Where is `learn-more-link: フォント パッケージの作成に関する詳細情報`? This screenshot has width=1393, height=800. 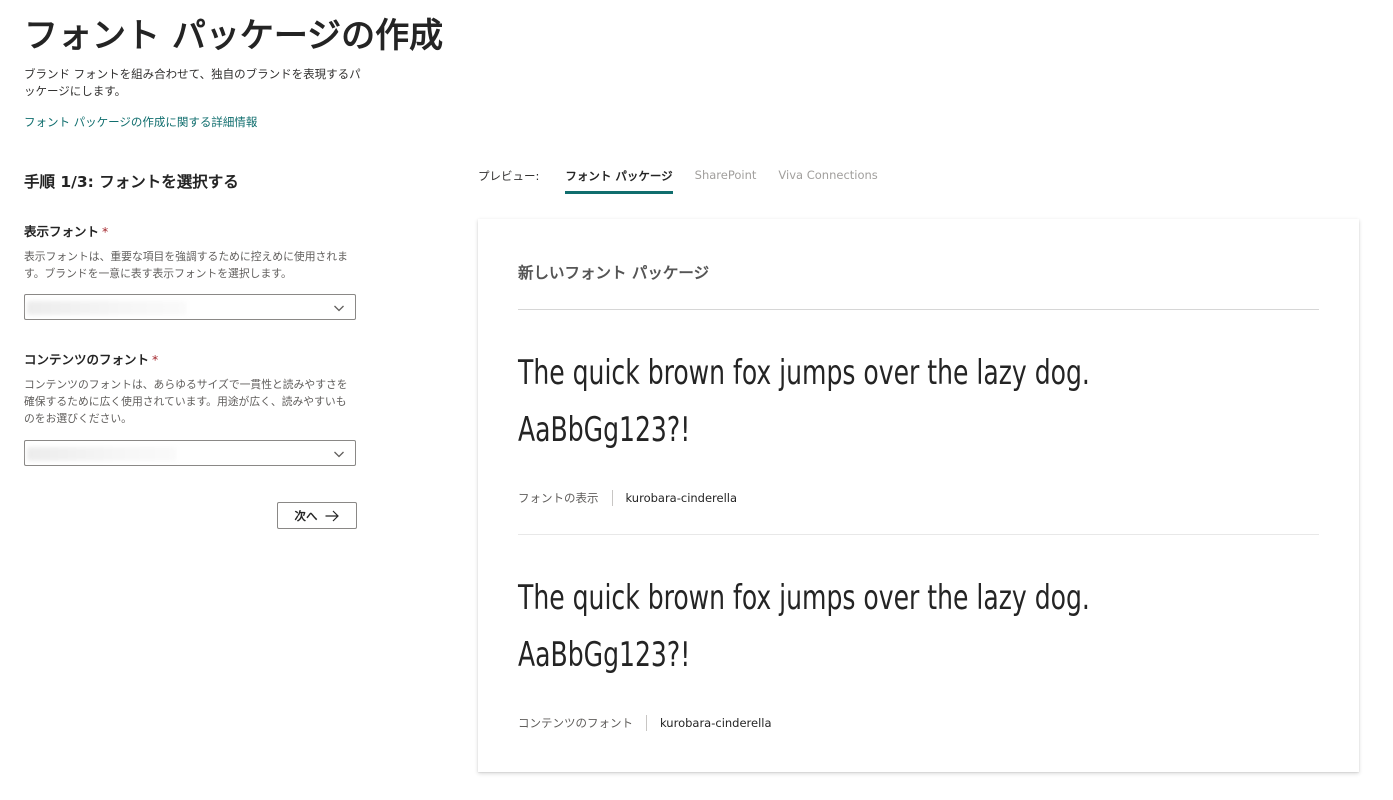 learn-more-link: フォント パッケージの作成に関する詳細情報 is located at coordinates (140, 122).